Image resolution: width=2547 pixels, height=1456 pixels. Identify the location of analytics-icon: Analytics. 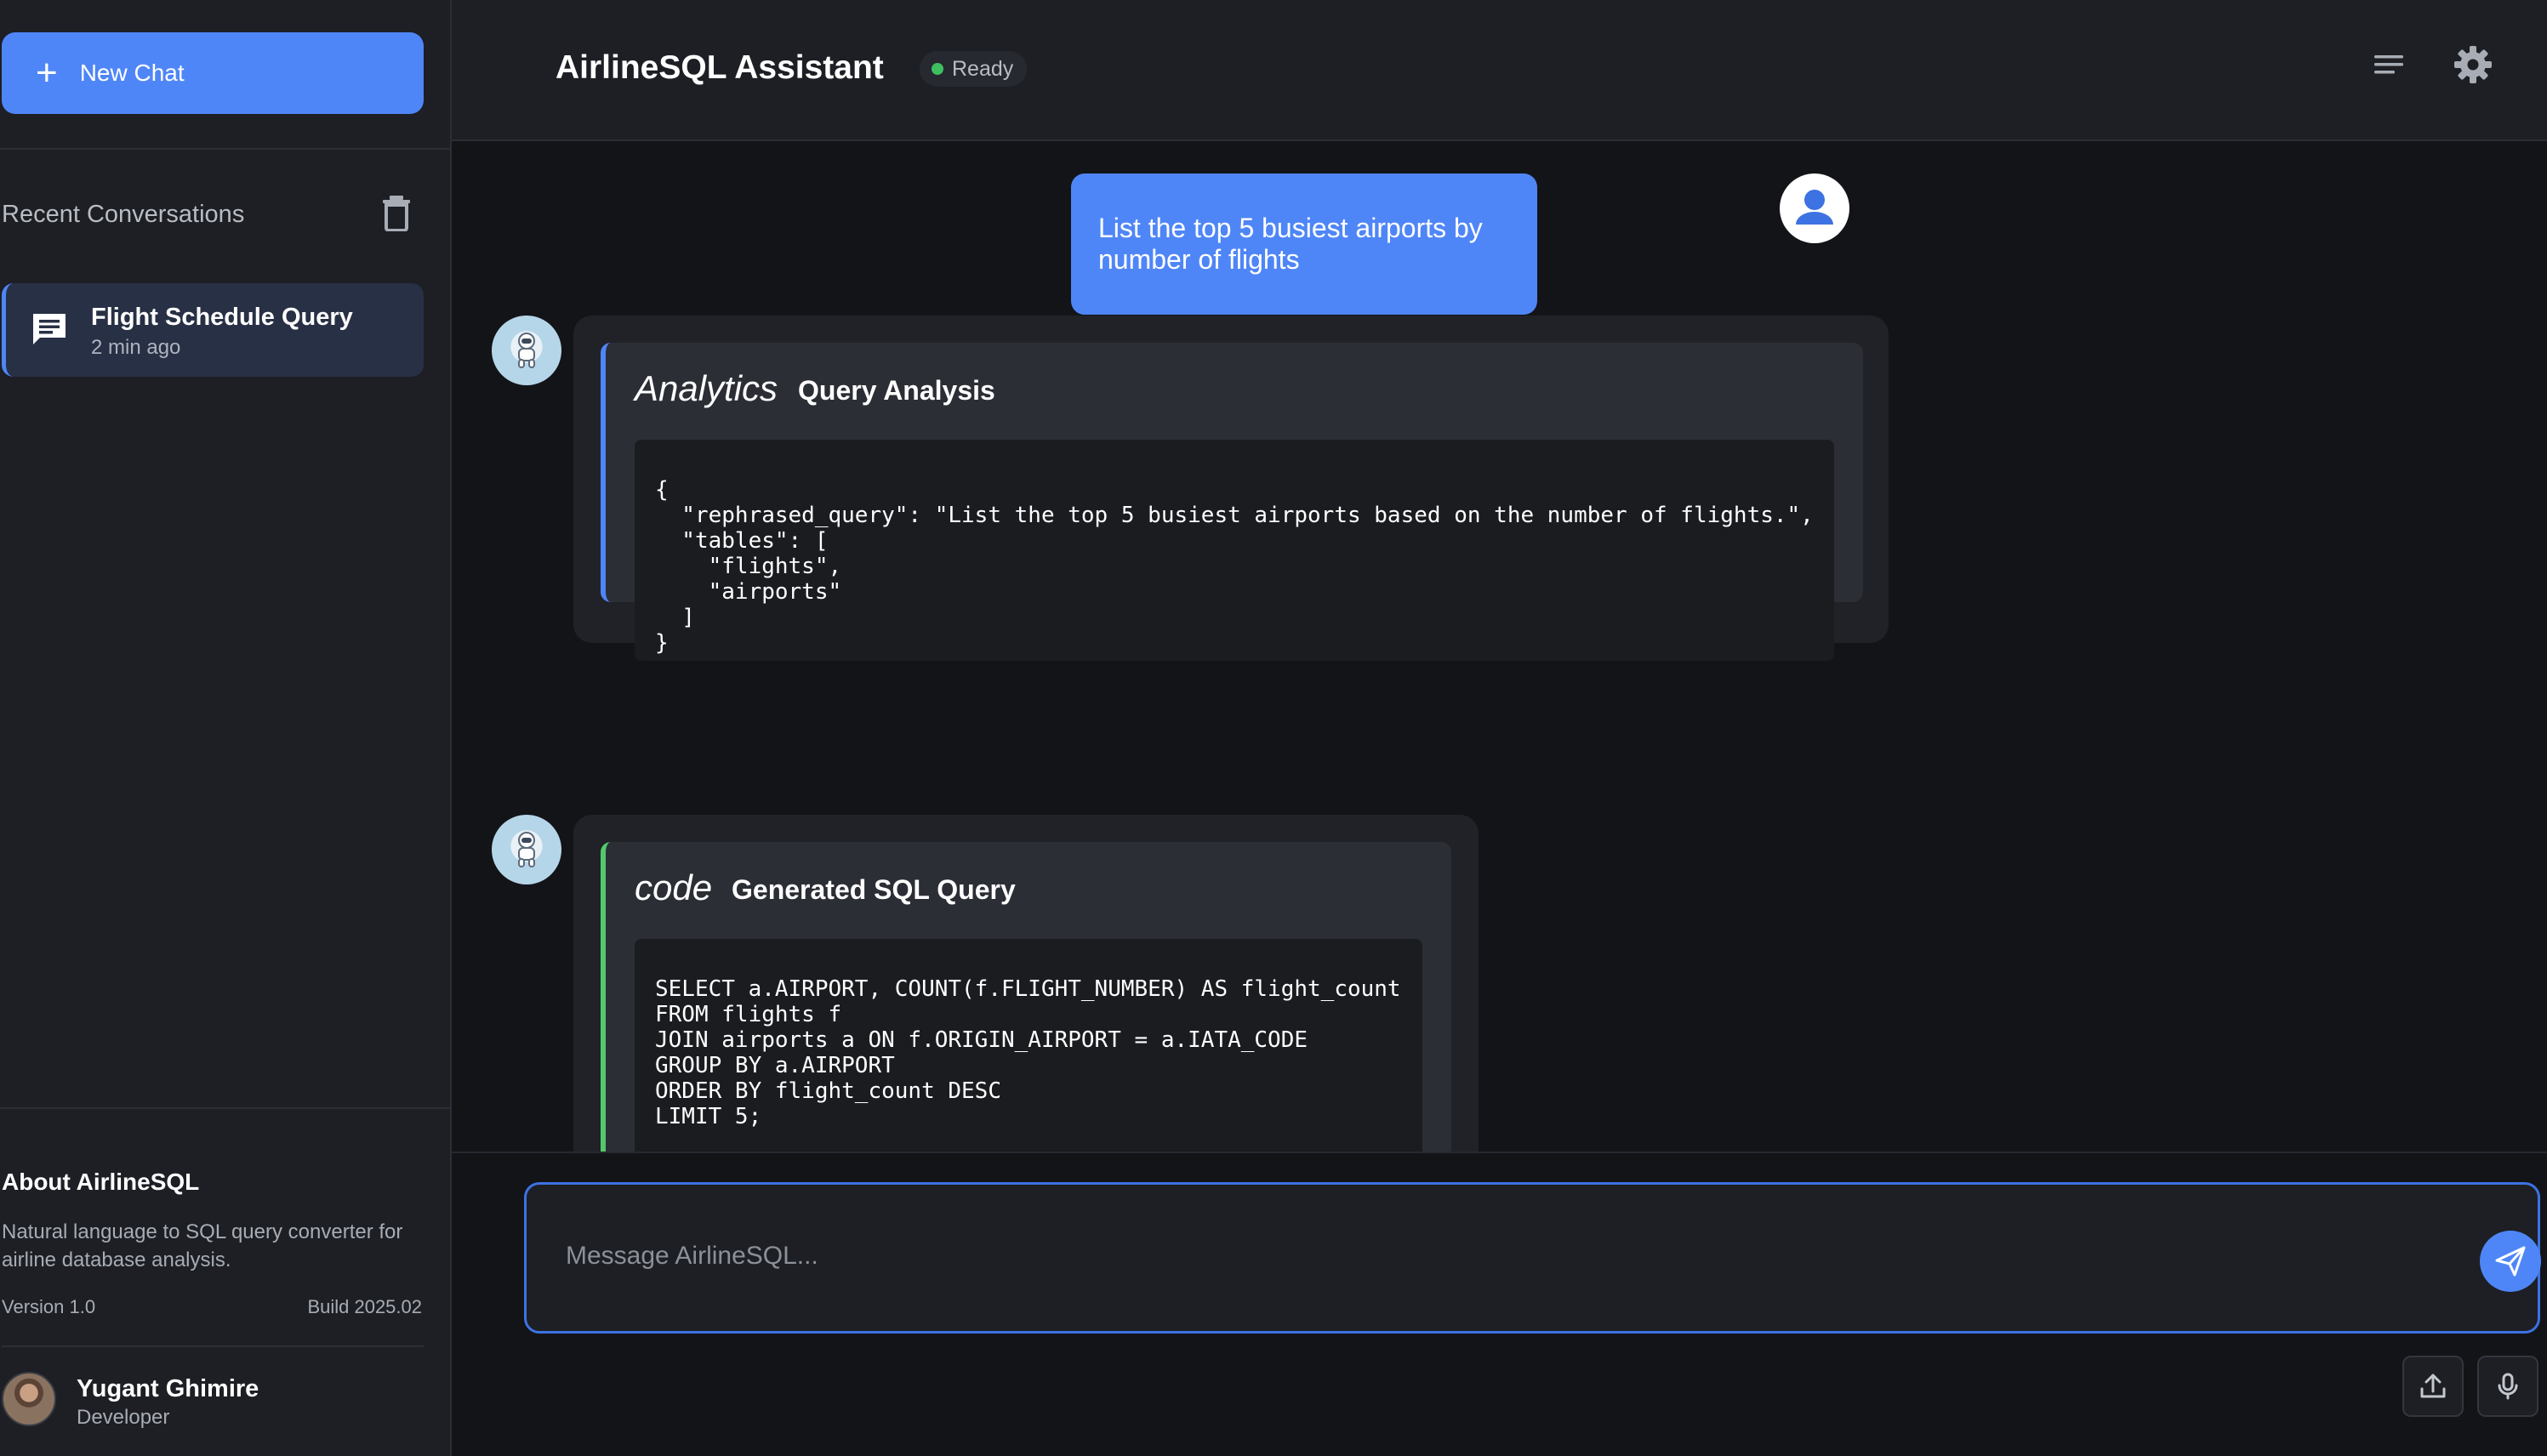
(706, 388).